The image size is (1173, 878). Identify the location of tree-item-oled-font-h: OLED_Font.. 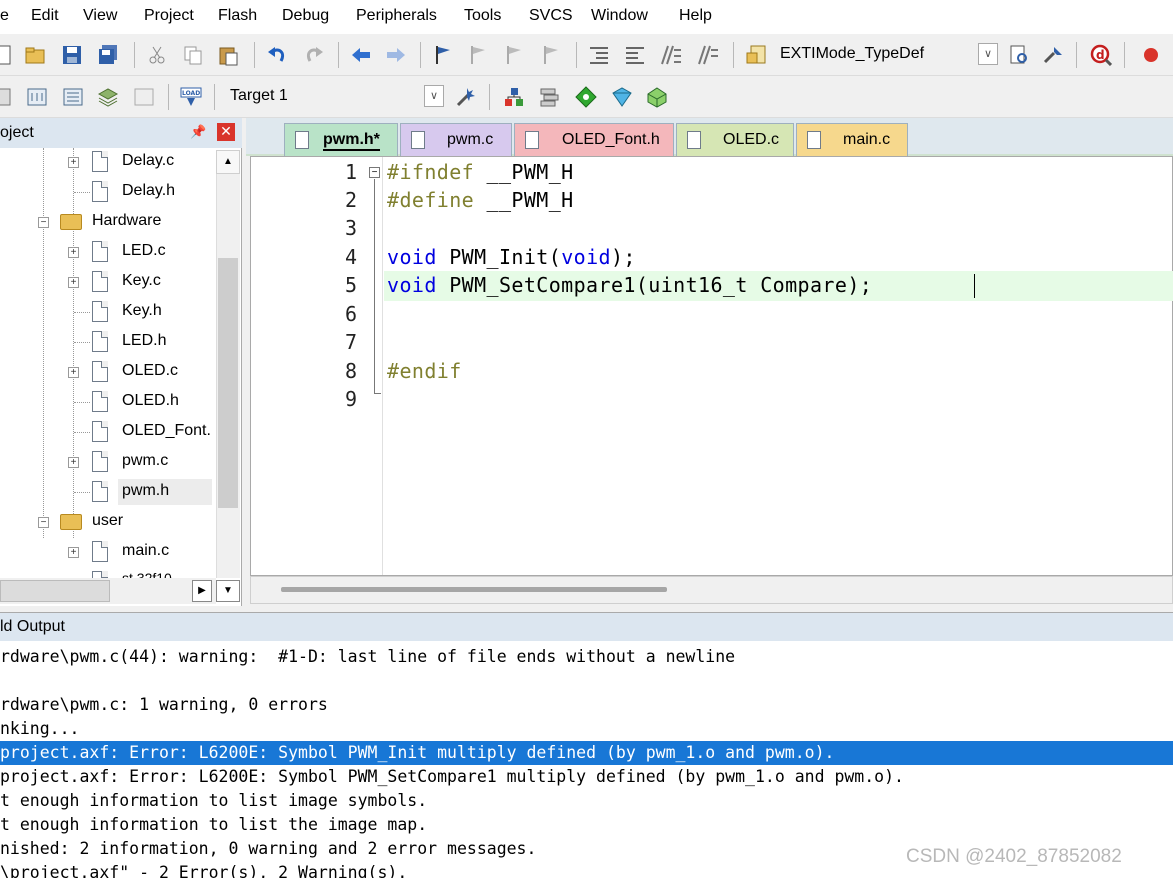
(108, 432).